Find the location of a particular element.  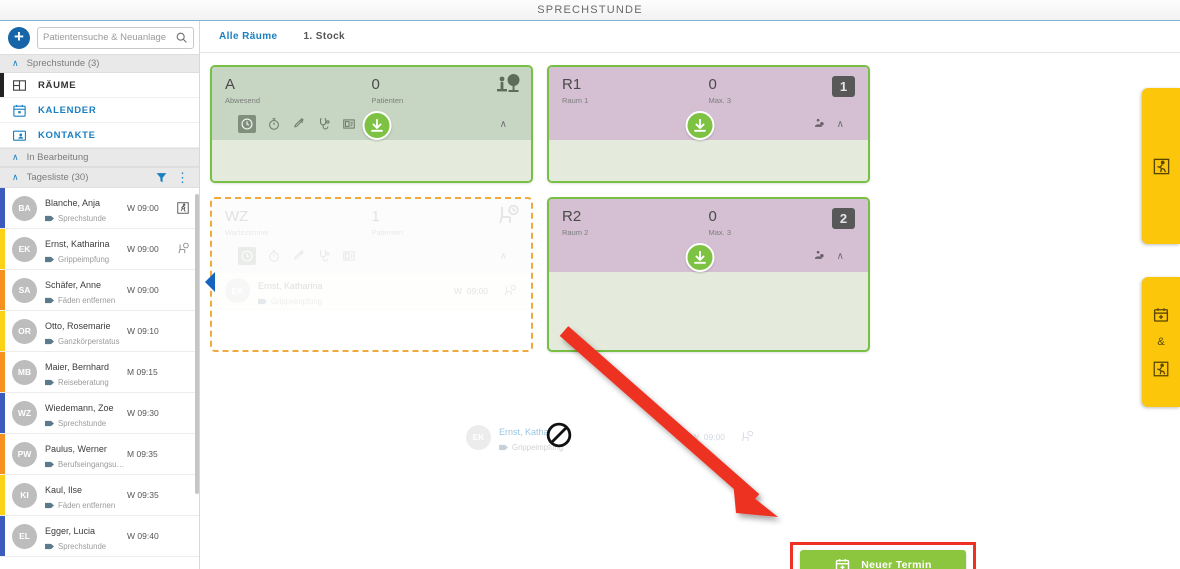

patient-reason-row: Grippeimpfung is located at coordinates (86, 259).